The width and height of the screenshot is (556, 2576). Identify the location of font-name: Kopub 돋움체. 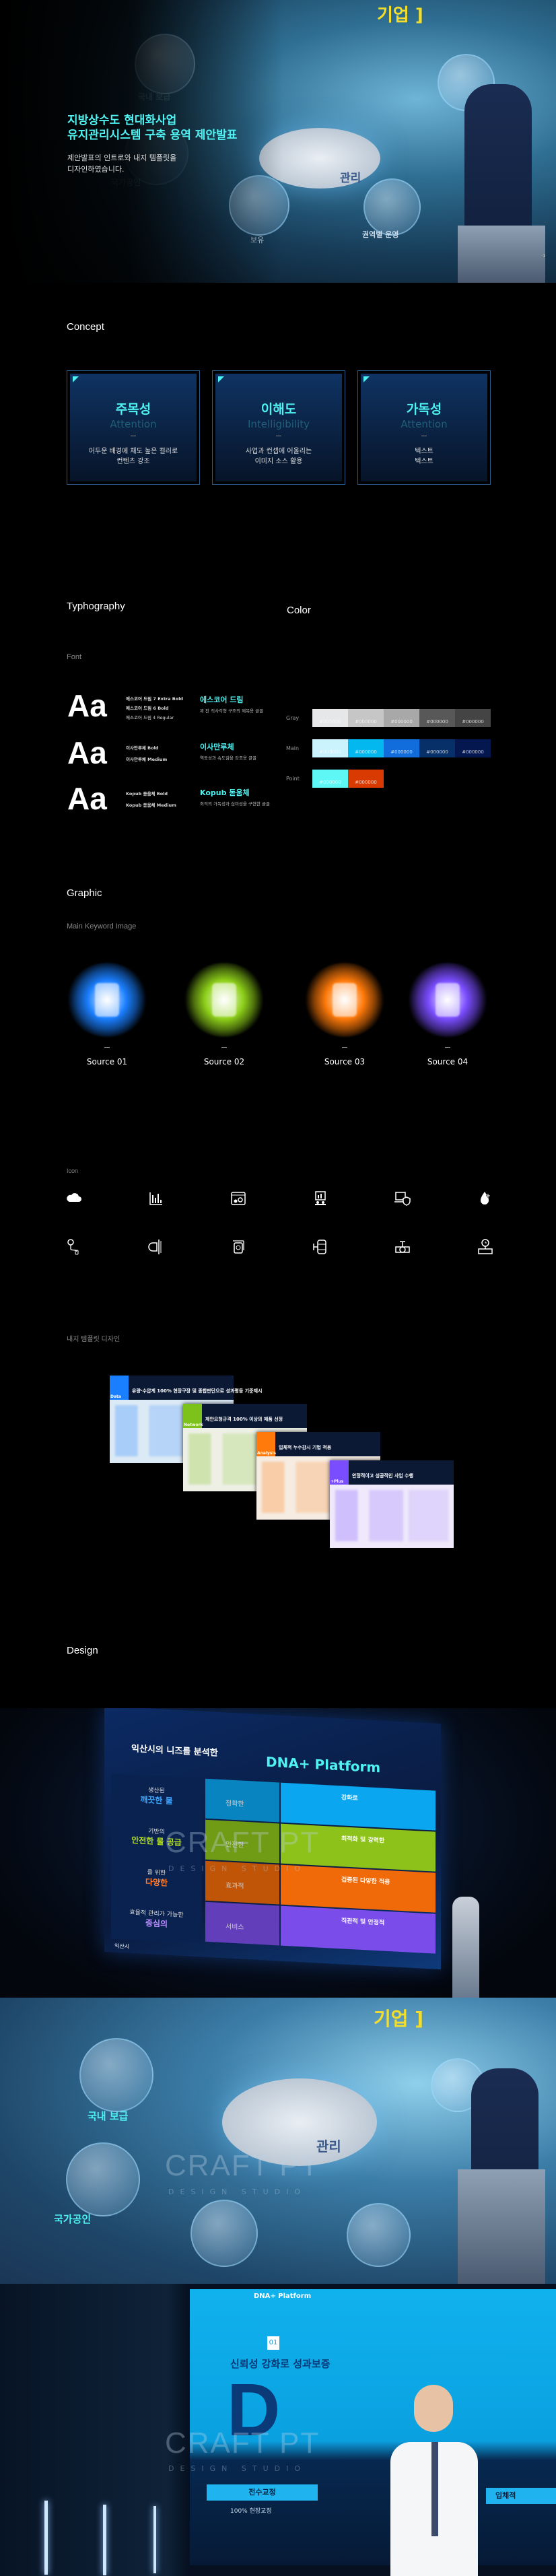
(225, 792).